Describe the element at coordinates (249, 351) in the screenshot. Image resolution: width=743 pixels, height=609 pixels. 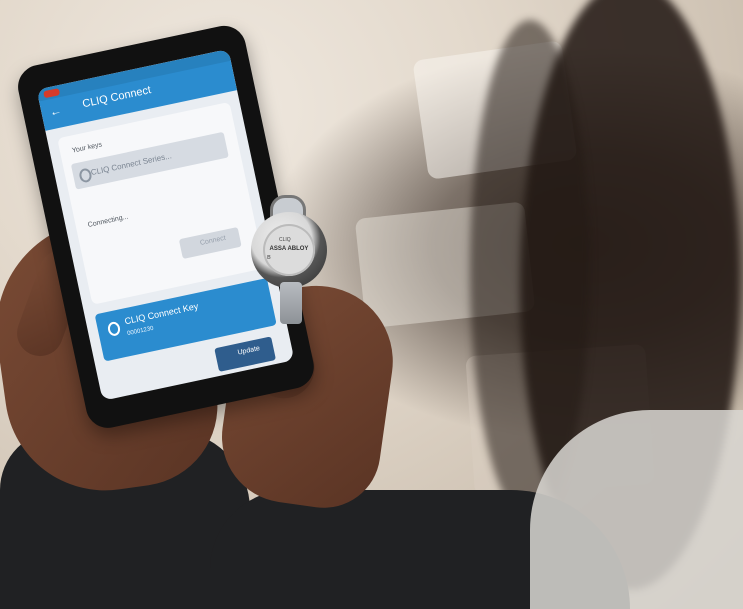
I see `update-button-label: Update` at that location.